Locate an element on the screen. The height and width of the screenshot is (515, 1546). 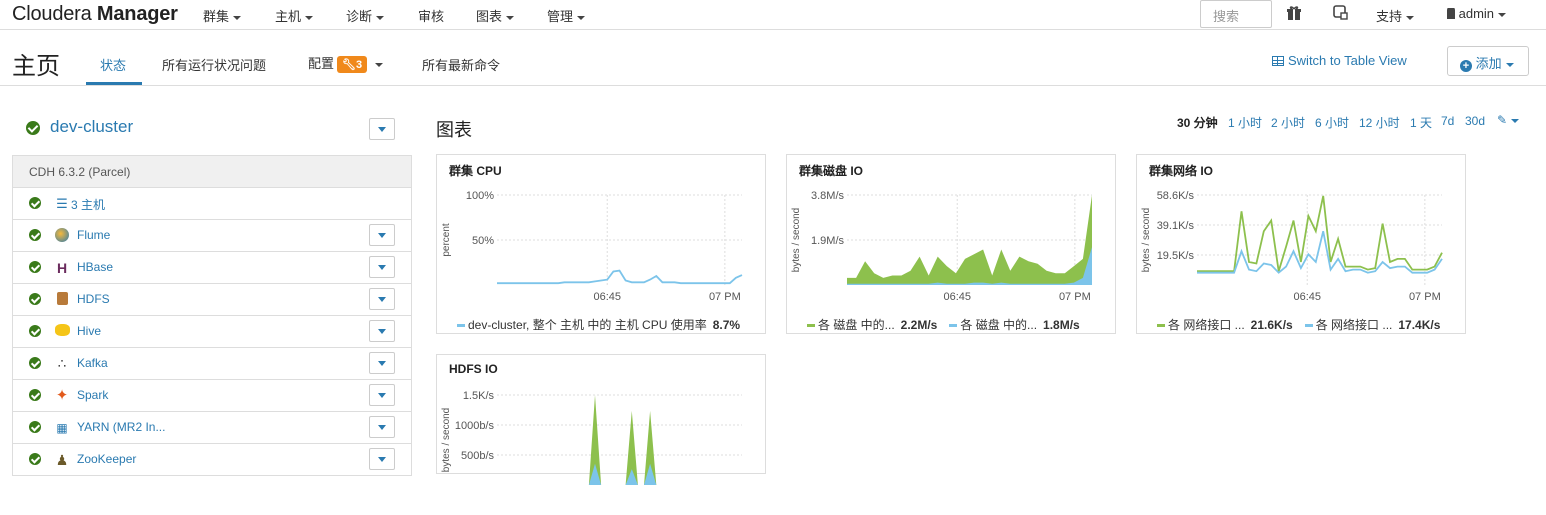
cluster-actions-dropdown is located at coordinates (382, 129).